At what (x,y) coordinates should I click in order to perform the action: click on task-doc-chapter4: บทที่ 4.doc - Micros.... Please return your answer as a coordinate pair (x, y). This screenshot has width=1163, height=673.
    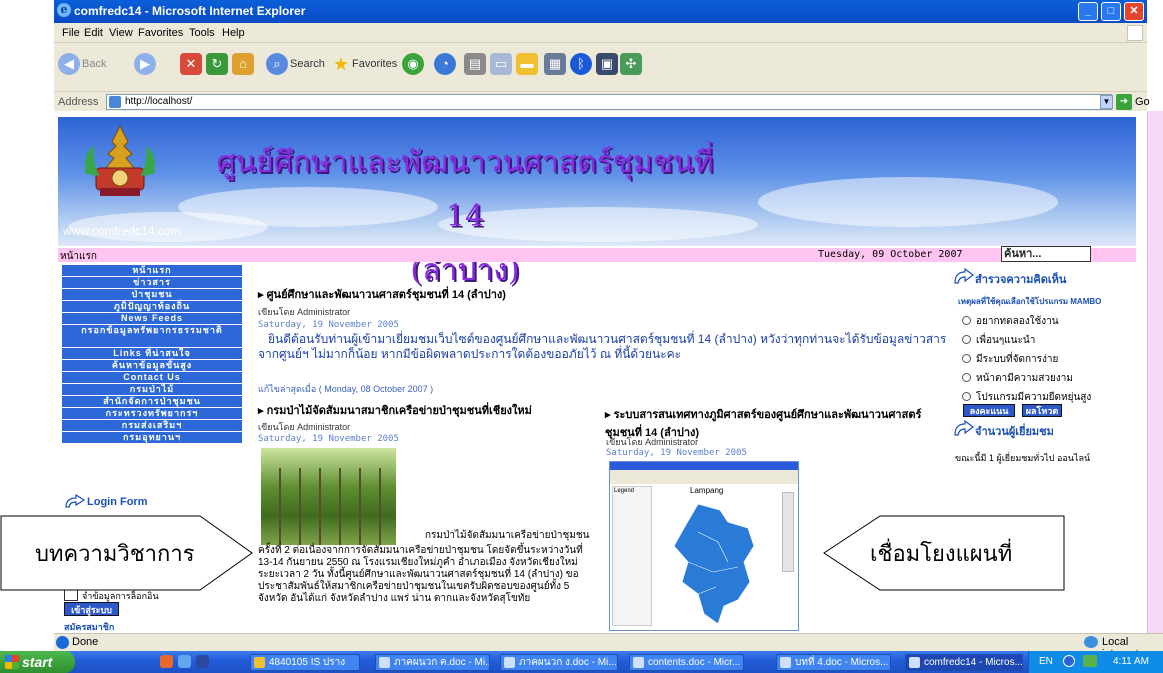
    Looking at the image, I should click on (833, 662).